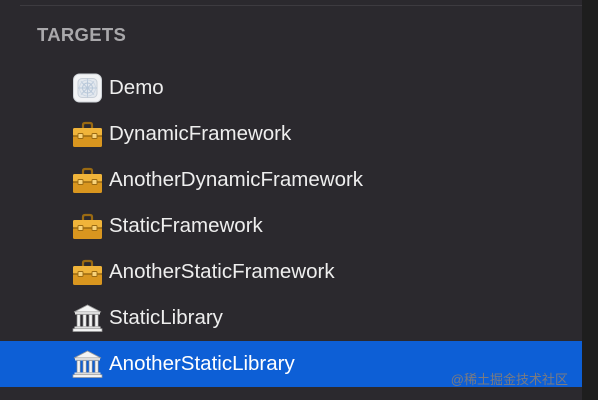 The image size is (598, 400). I want to click on target-row-another-static-framework: AnotherStaticFramework, so click(291, 272).